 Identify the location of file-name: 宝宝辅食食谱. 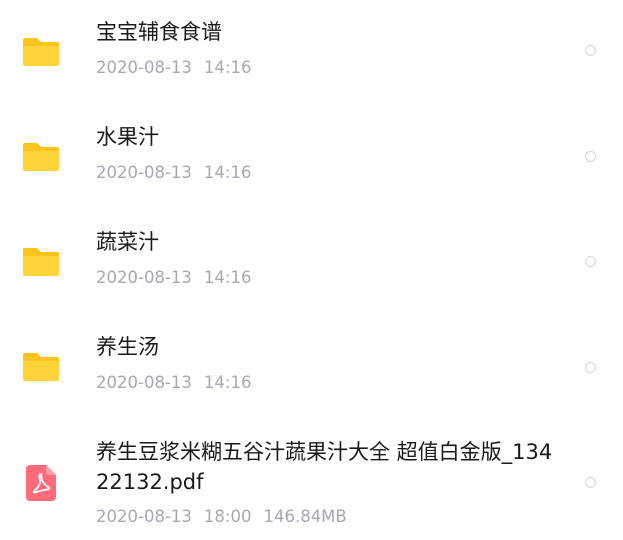
(159, 32).